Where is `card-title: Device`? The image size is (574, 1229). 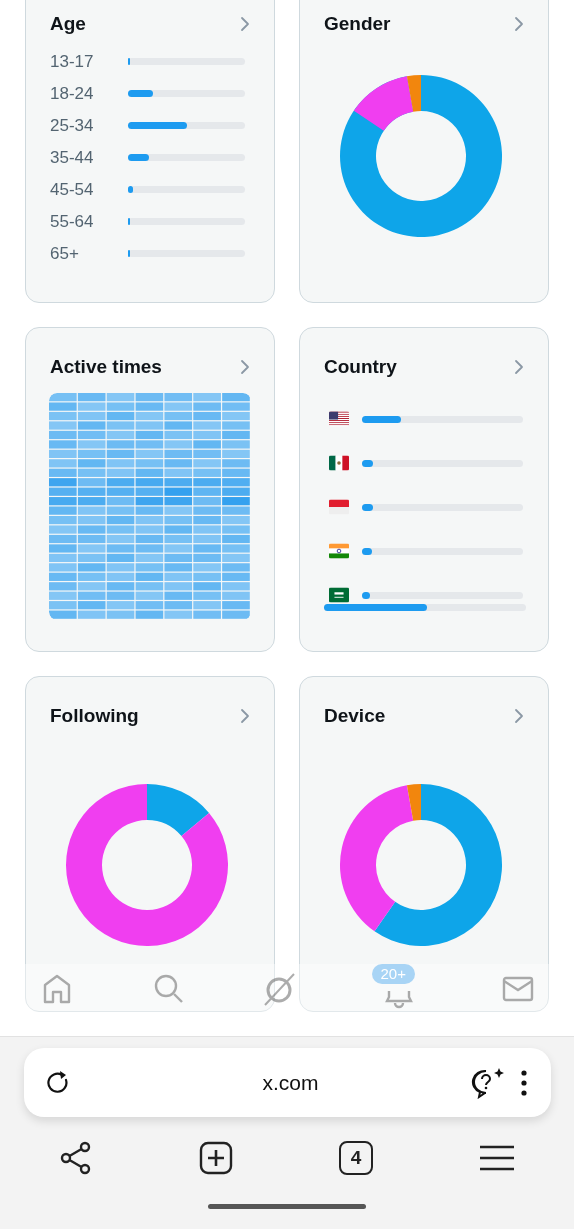 card-title: Device is located at coordinates (355, 715).